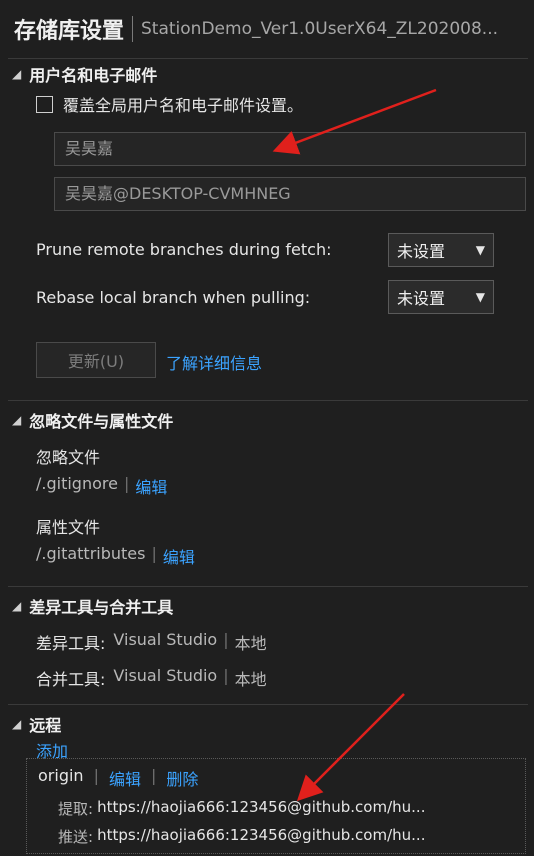 The image size is (534, 856). Describe the element at coordinates (350, 747) in the screenshot. I see `annotation-arrow-bottom` at that location.